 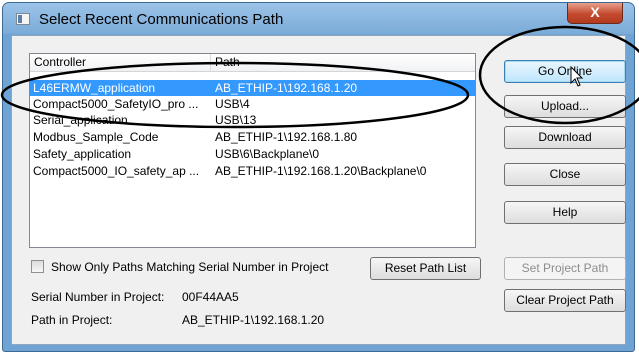 What do you see at coordinates (210, 62) in the screenshot?
I see `column-separator` at bounding box center [210, 62].